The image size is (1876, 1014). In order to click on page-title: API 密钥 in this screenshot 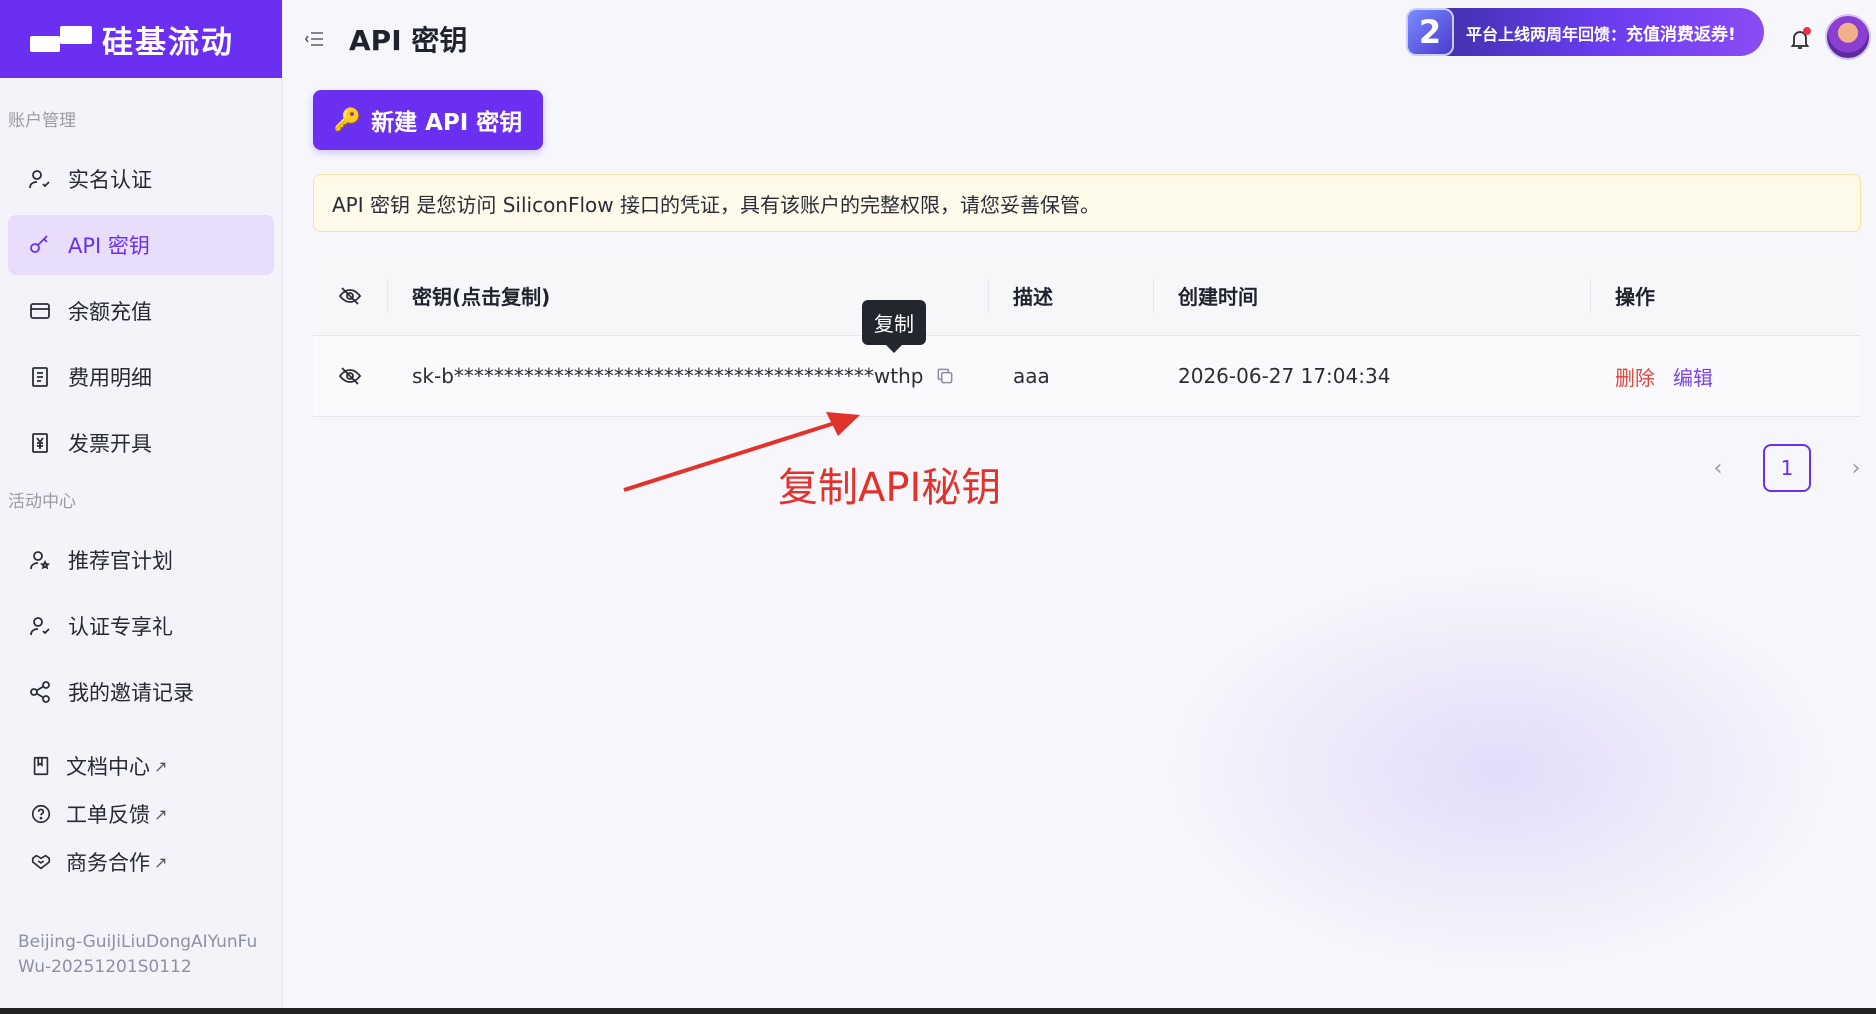, I will do `click(408, 40)`.